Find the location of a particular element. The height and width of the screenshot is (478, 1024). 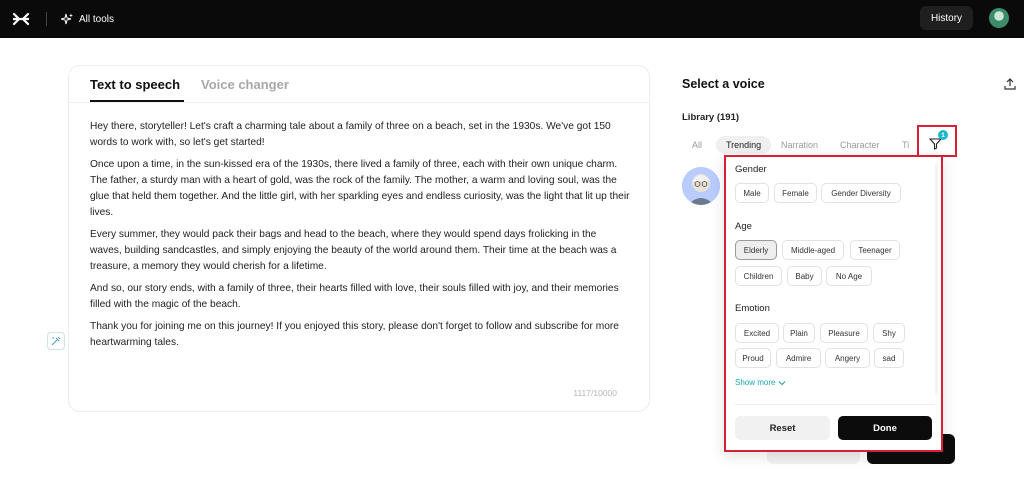

chip-gender-diversity: Gender Diversity is located at coordinates (861, 193).